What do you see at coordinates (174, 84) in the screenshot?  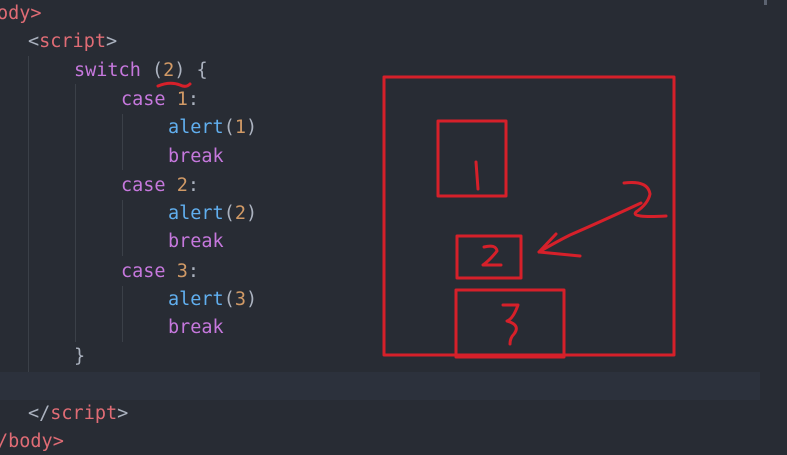 I see `value-underline-mark` at bounding box center [174, 84].